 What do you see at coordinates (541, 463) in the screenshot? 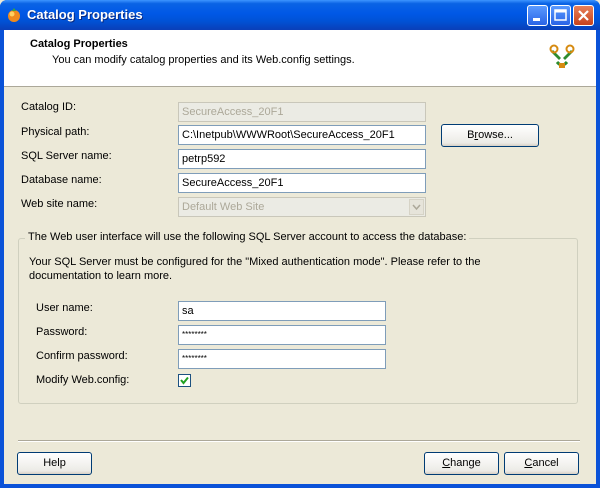
I see `cancel-button: Cancel` at bounding box center [541, 463].